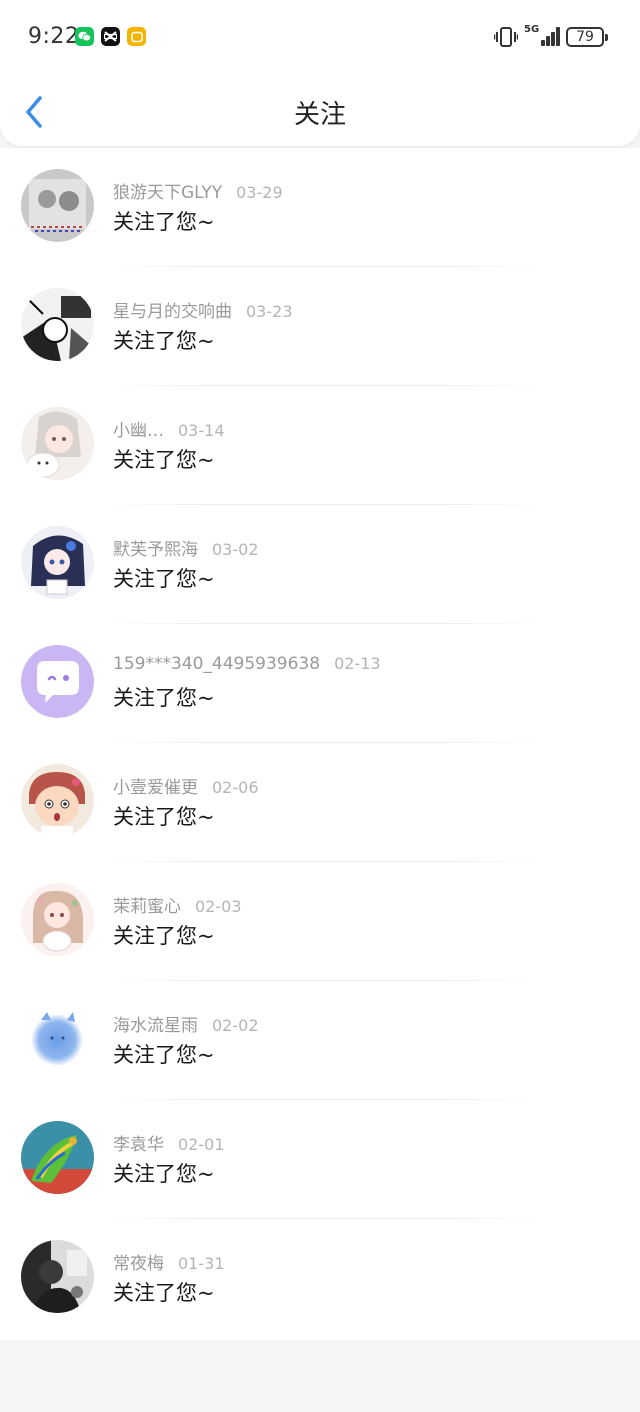  I want to click on follower-name: 海水流星雨, so click(155, 1026).